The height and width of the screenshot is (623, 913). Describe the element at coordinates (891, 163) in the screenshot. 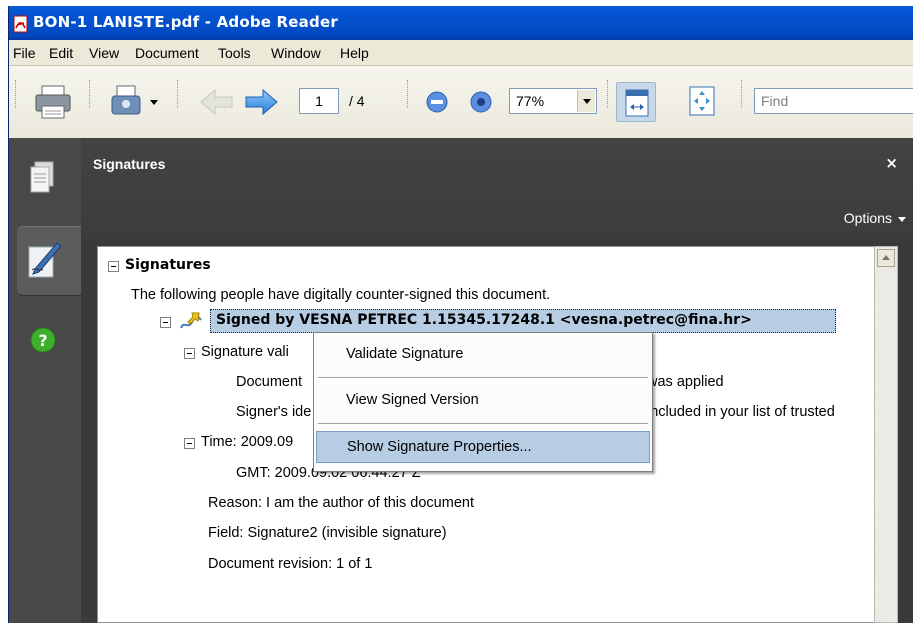

I see `close-icon: ×` at that location.